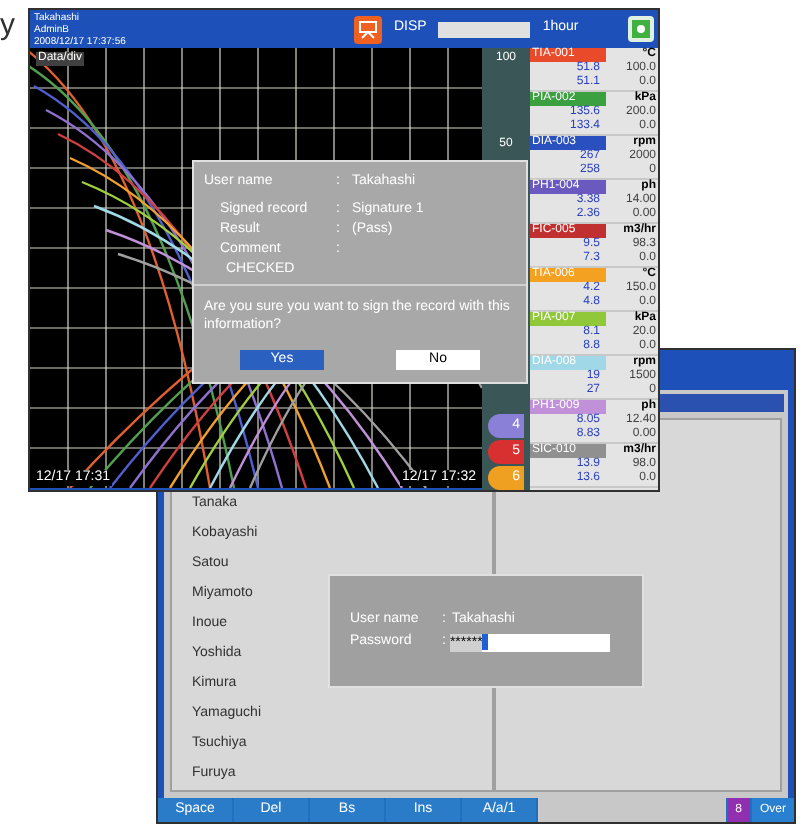  What do you see at coordinates (368, 29) in the screenshot?
I see `recorder-icon` at bounding box center [368, 29].